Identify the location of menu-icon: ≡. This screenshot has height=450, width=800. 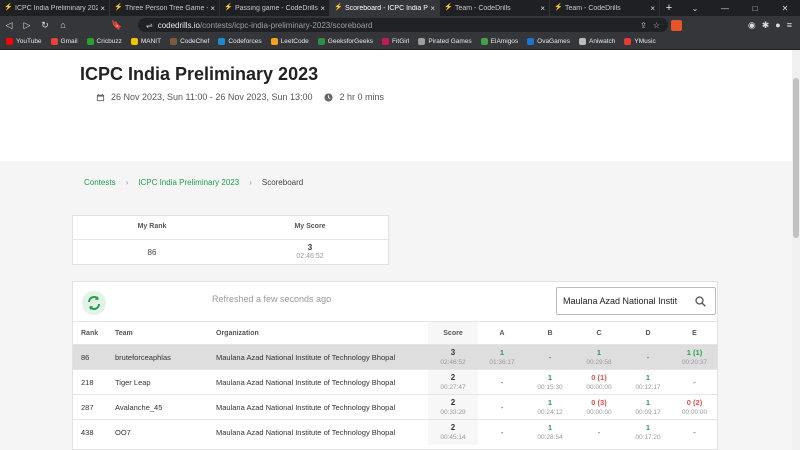
(789, 25).